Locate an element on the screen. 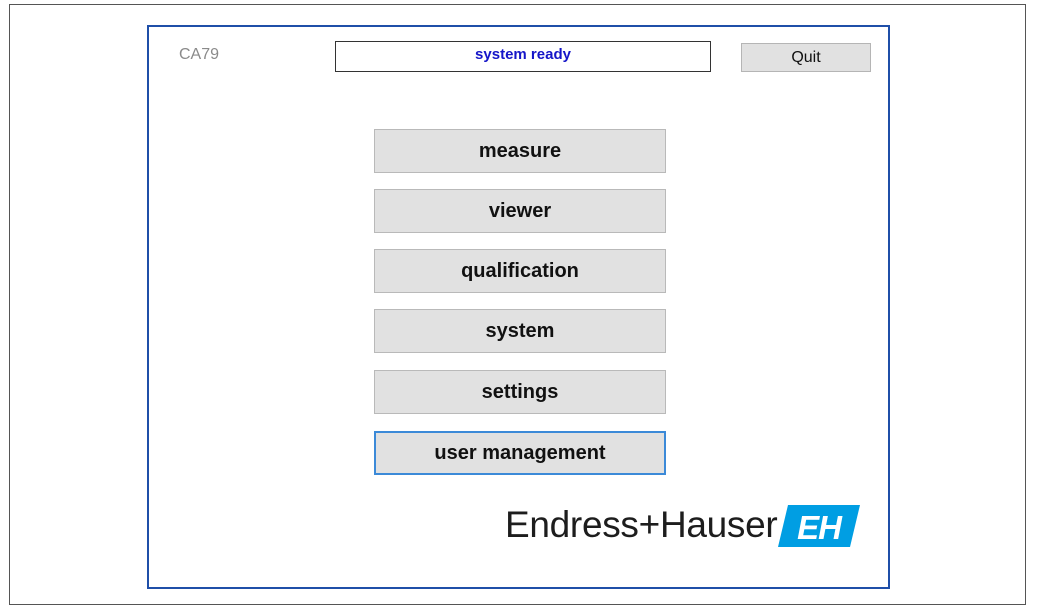 This screenshot has height=615, width=1038. settings-button: settings is located at coordinates (520, 392).